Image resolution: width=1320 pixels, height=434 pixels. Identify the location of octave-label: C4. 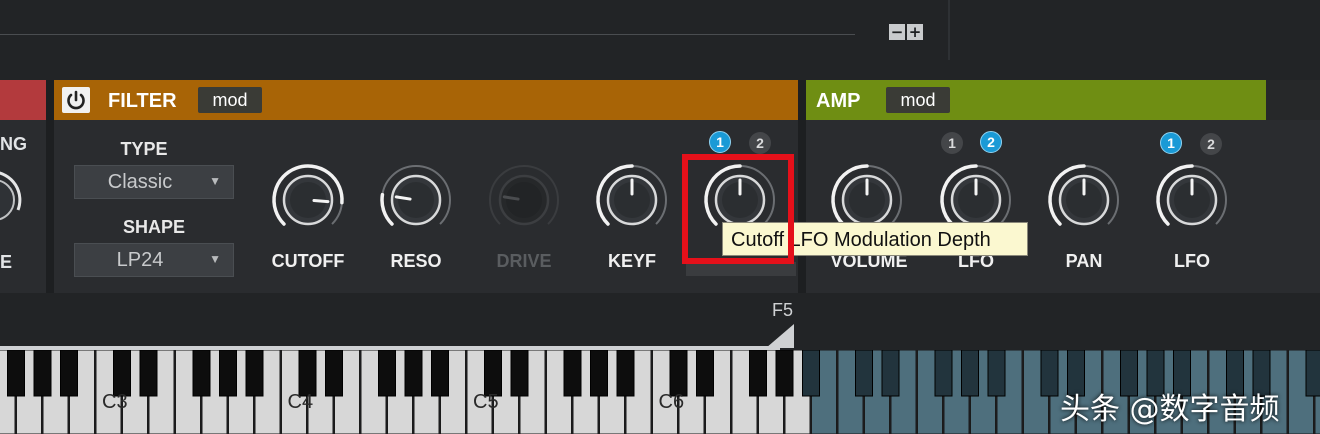
(301, 402).